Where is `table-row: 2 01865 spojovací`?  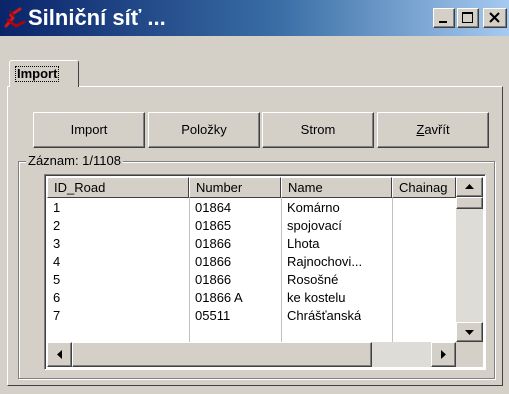 table-row: 2 01865 spojovací is located at coordinates (256, 226).